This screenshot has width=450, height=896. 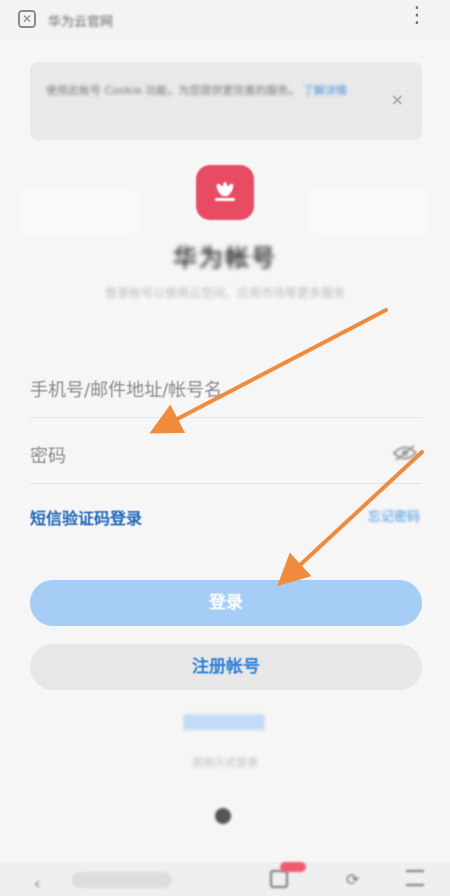 I want to click on watermark-right-icon: ▒▒▒▒, so click(x=368, y=212).